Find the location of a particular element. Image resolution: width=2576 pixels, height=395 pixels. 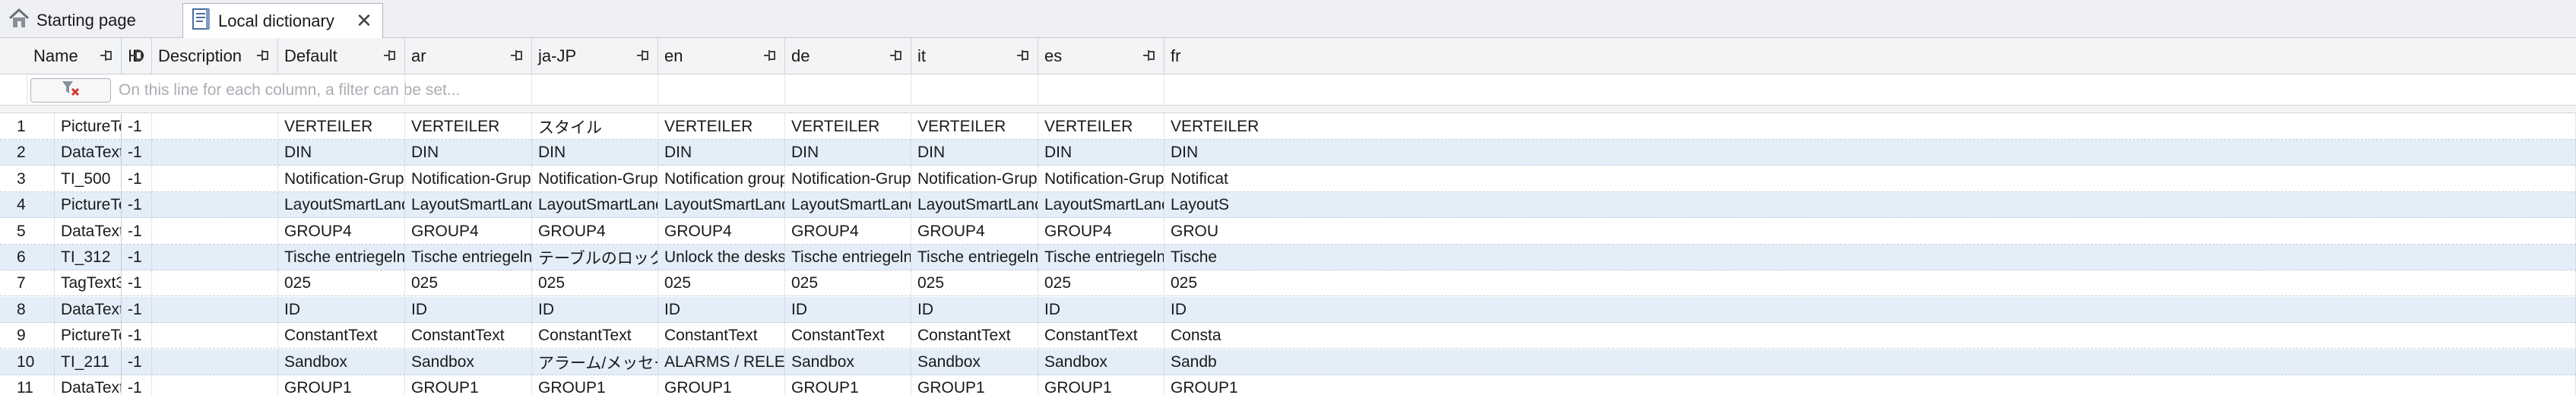

cell-ar: ID is located at coordinates (469, 309).